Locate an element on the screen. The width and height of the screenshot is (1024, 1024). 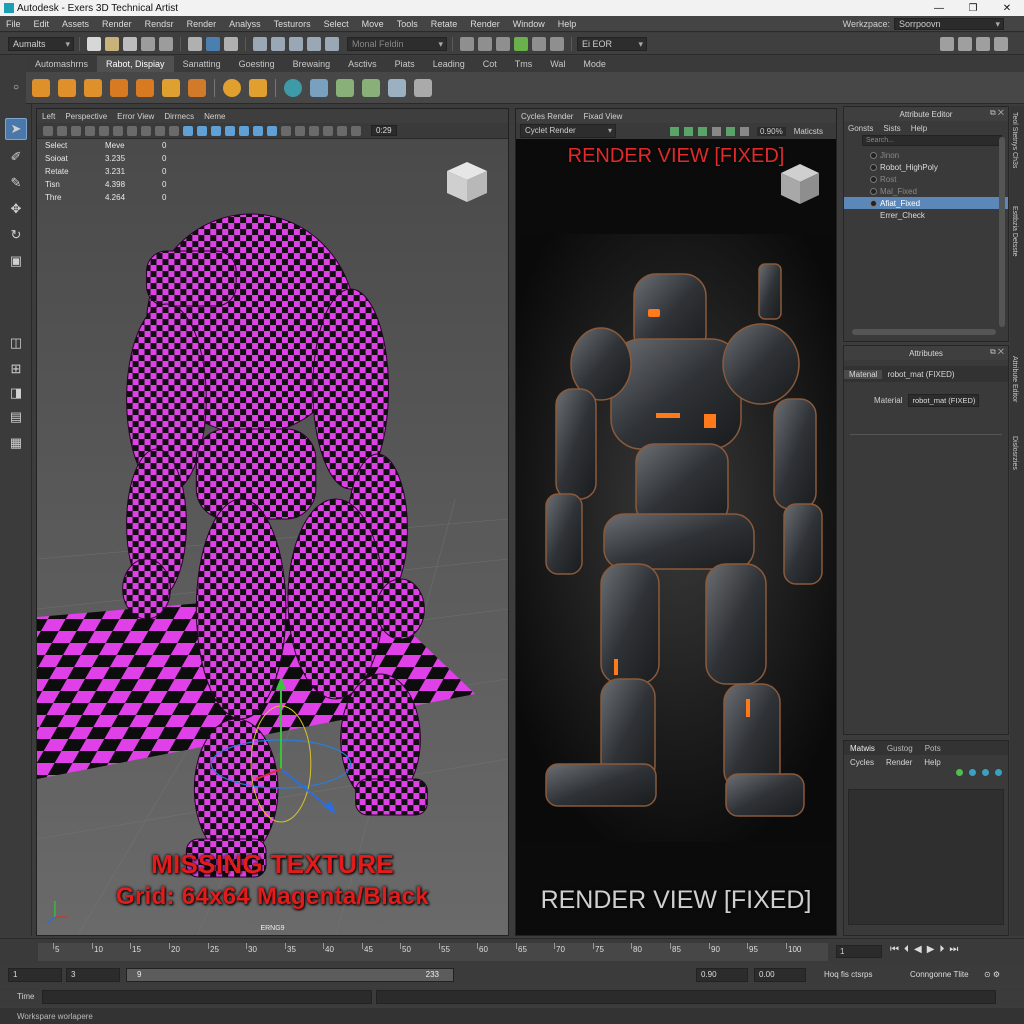
menu-textures: Testurors is located at coordinates (293, 24).